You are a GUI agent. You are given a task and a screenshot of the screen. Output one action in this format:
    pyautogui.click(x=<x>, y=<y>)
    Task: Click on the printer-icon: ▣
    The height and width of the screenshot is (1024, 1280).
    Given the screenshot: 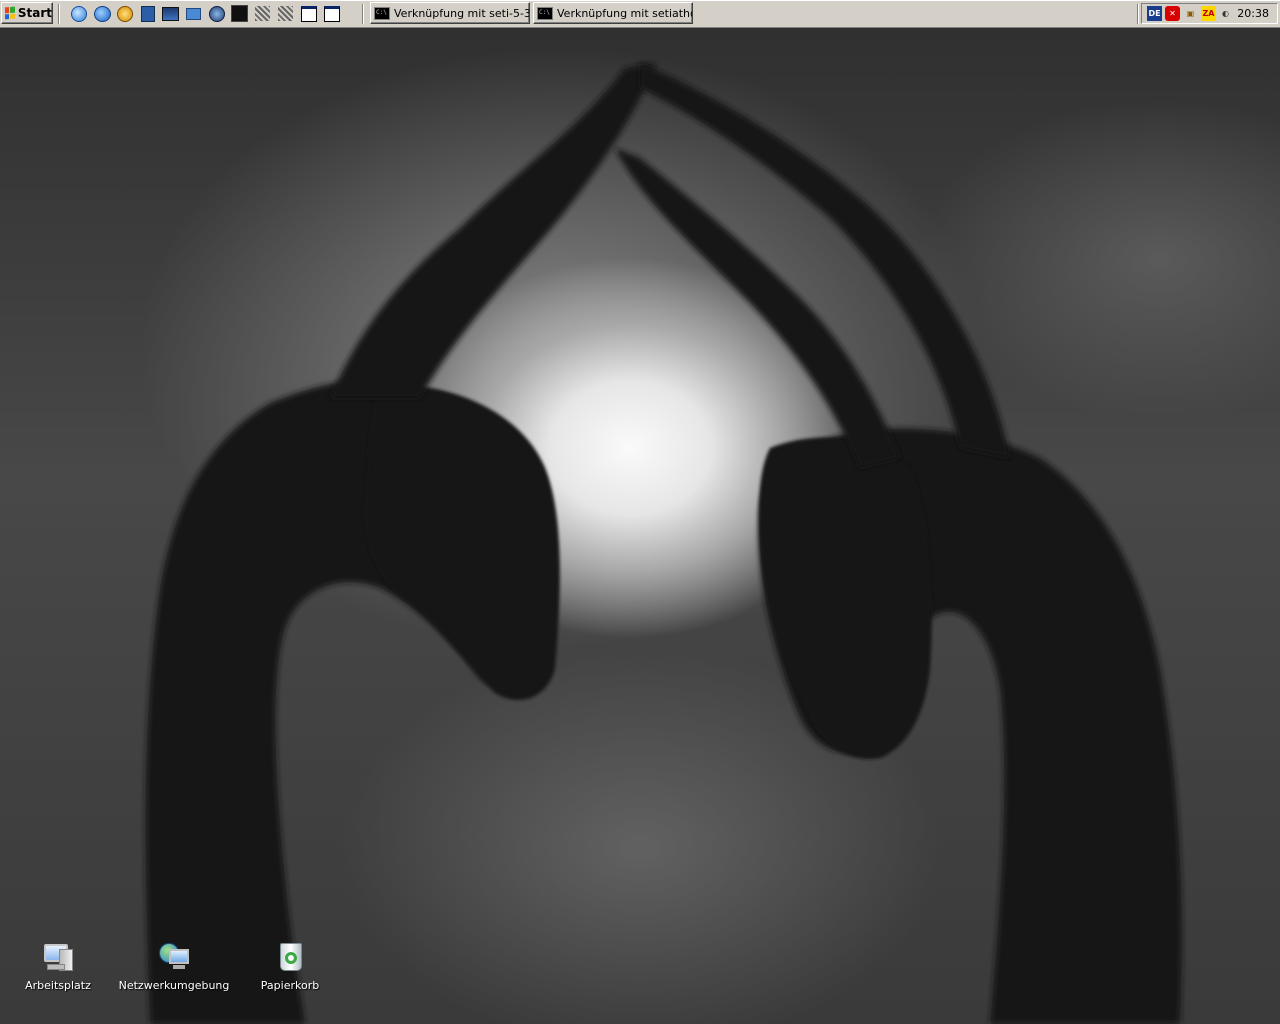 What is the action you would take?
    pyautogui.click(x=1190, y=13)
    